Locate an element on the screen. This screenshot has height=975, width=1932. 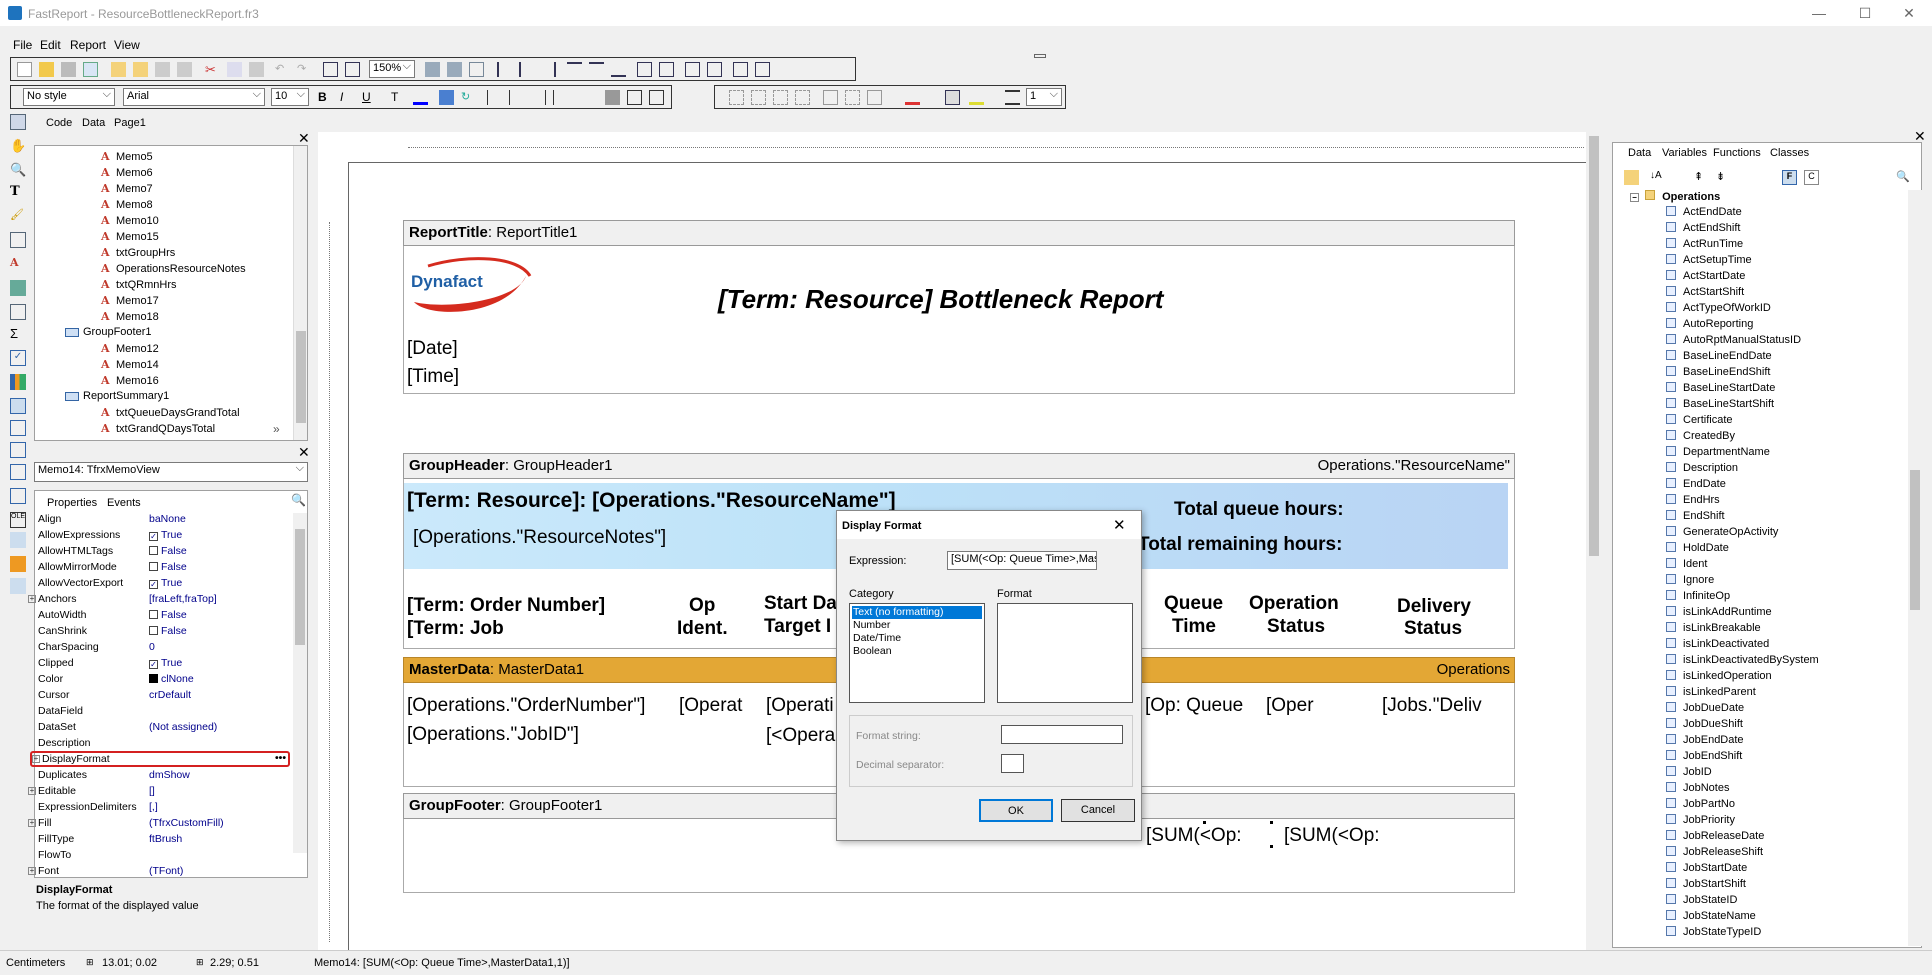
category-item: Number is located at coordinates (917, 625).